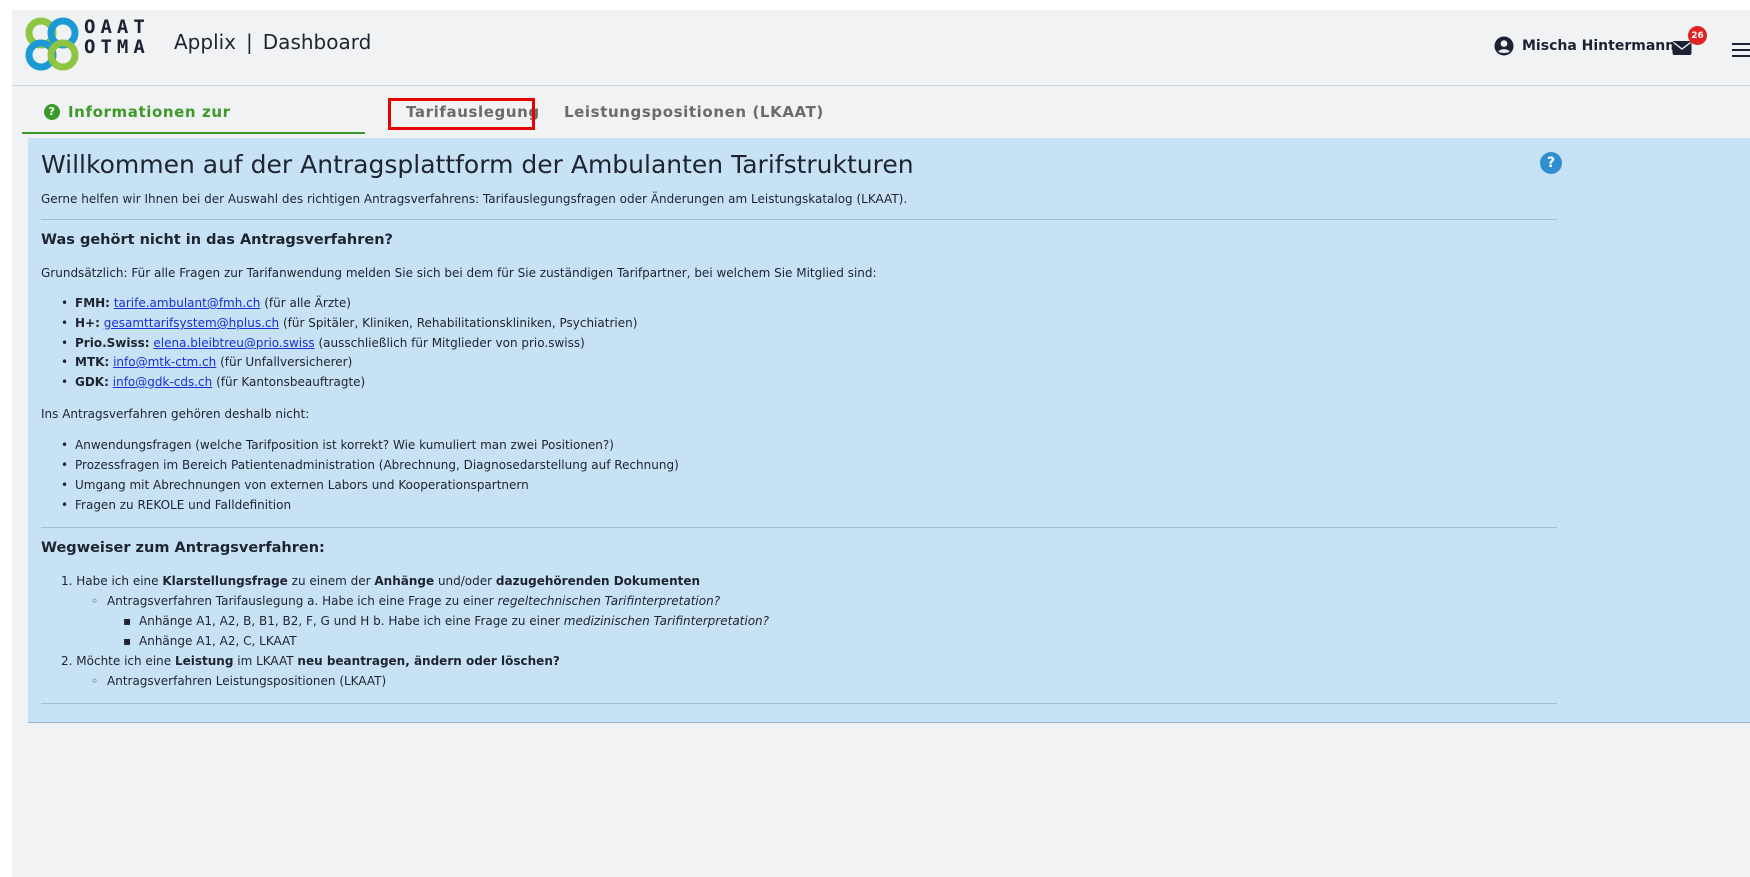 The width and height of the screenshot is (1750, 877). I want to click on question-icon: ?, so click(52, 111).